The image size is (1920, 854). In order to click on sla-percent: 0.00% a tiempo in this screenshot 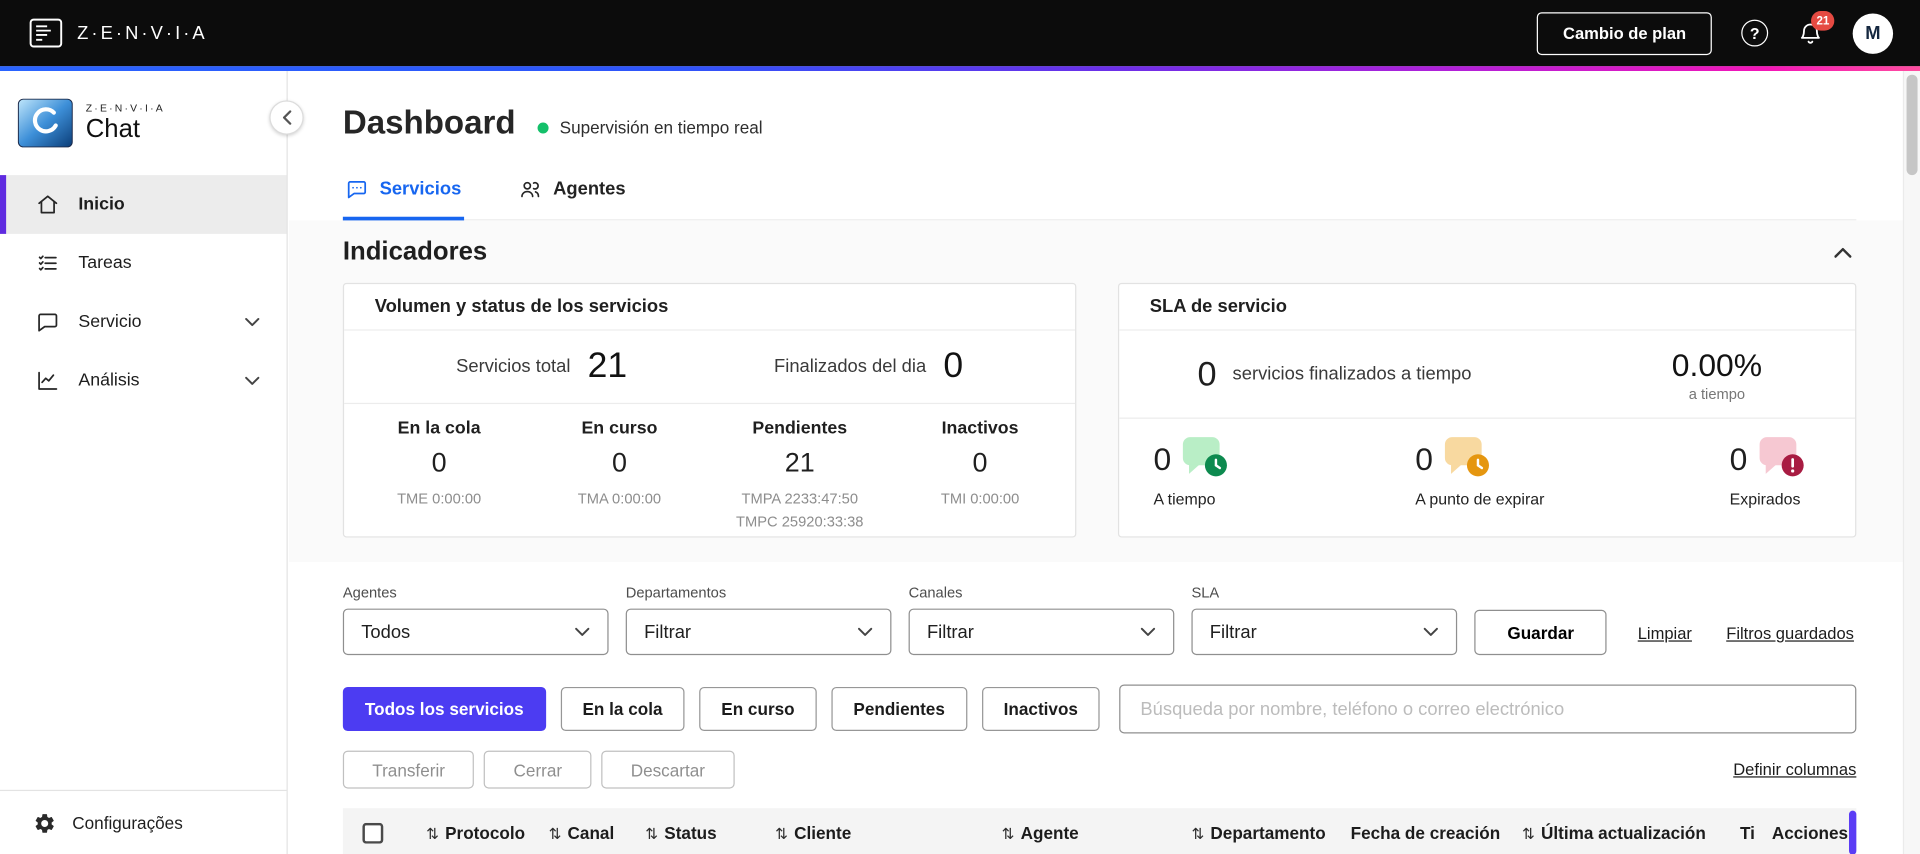, I will do `click(1717, 374)`.